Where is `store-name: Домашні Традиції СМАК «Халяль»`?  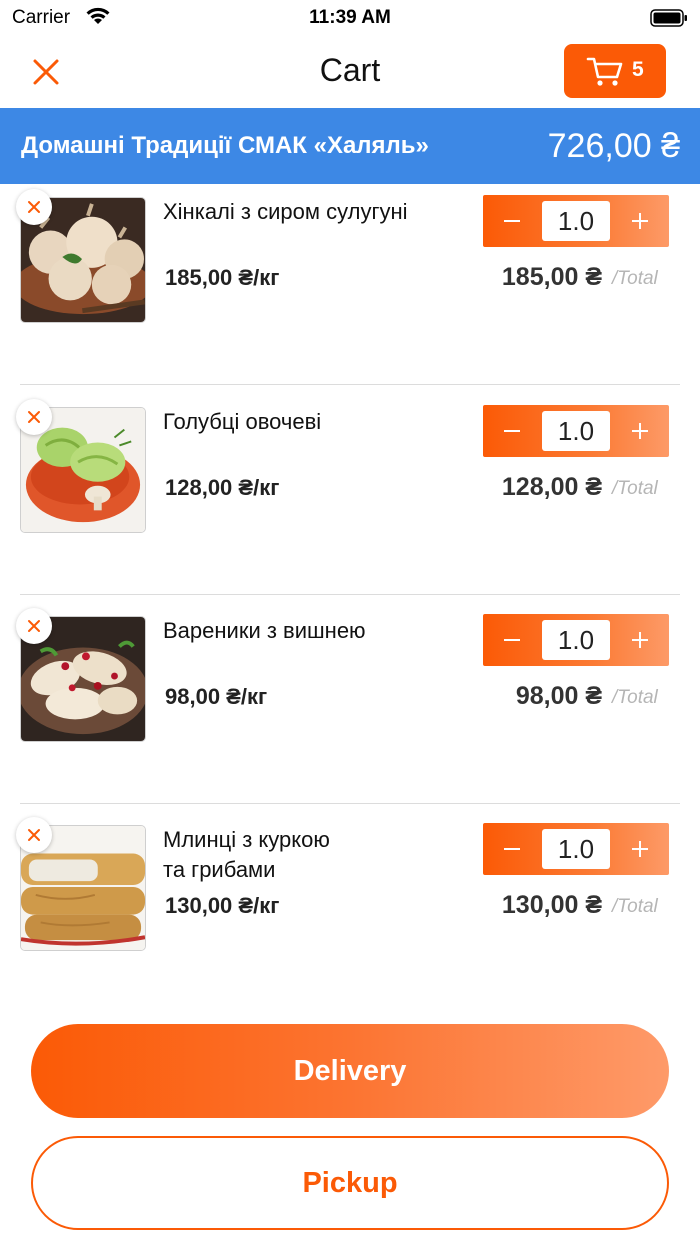
store-name: Домашні Традиції СМАК «Халяль» is located at coordinates (225, 145).